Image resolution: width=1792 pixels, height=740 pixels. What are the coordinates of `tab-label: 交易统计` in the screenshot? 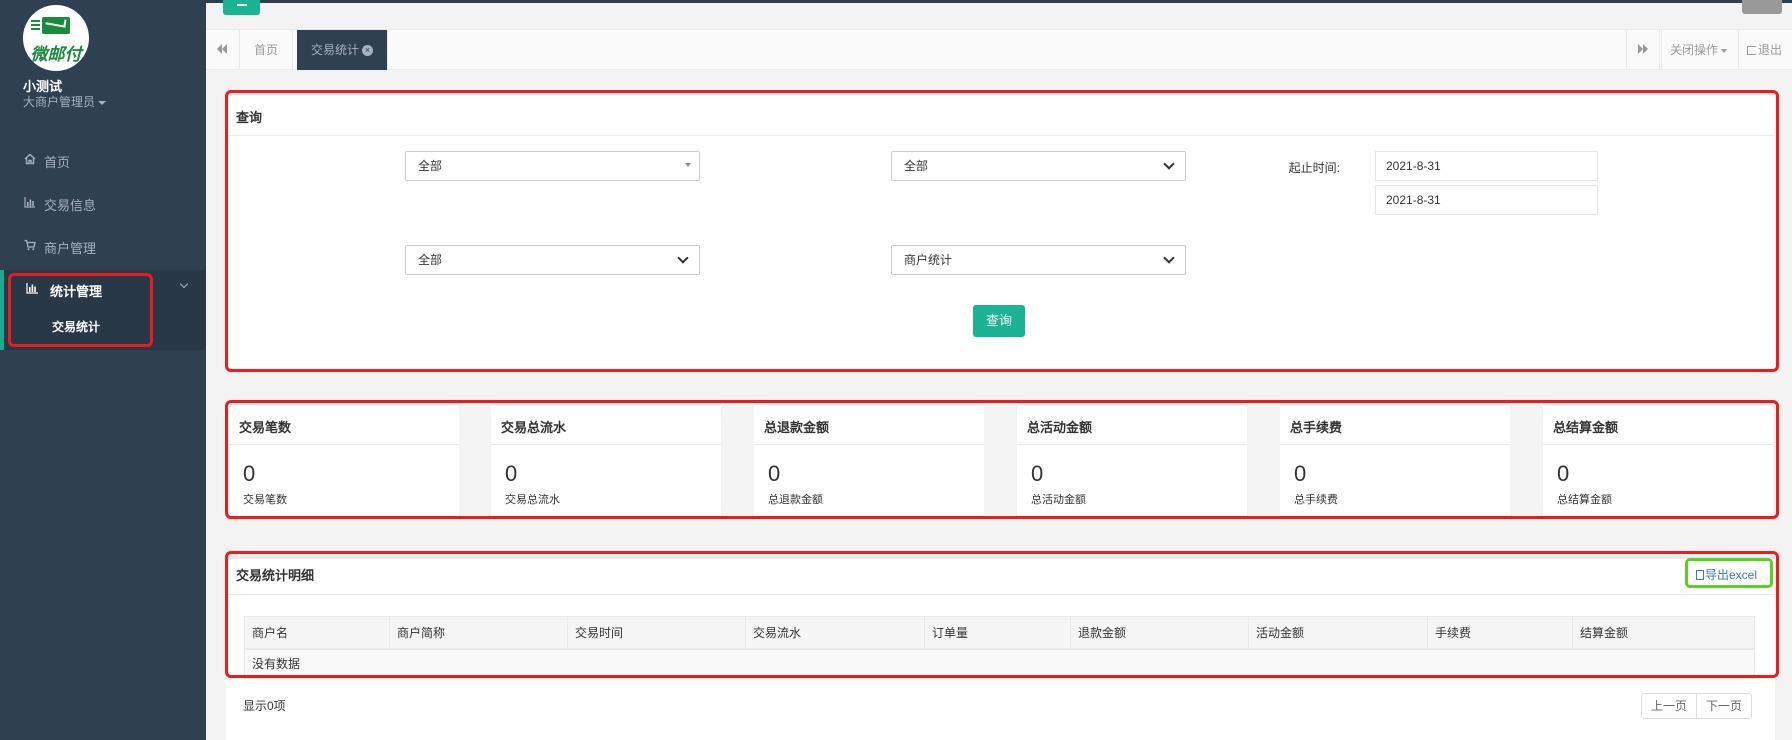 It's located at (335, 50).